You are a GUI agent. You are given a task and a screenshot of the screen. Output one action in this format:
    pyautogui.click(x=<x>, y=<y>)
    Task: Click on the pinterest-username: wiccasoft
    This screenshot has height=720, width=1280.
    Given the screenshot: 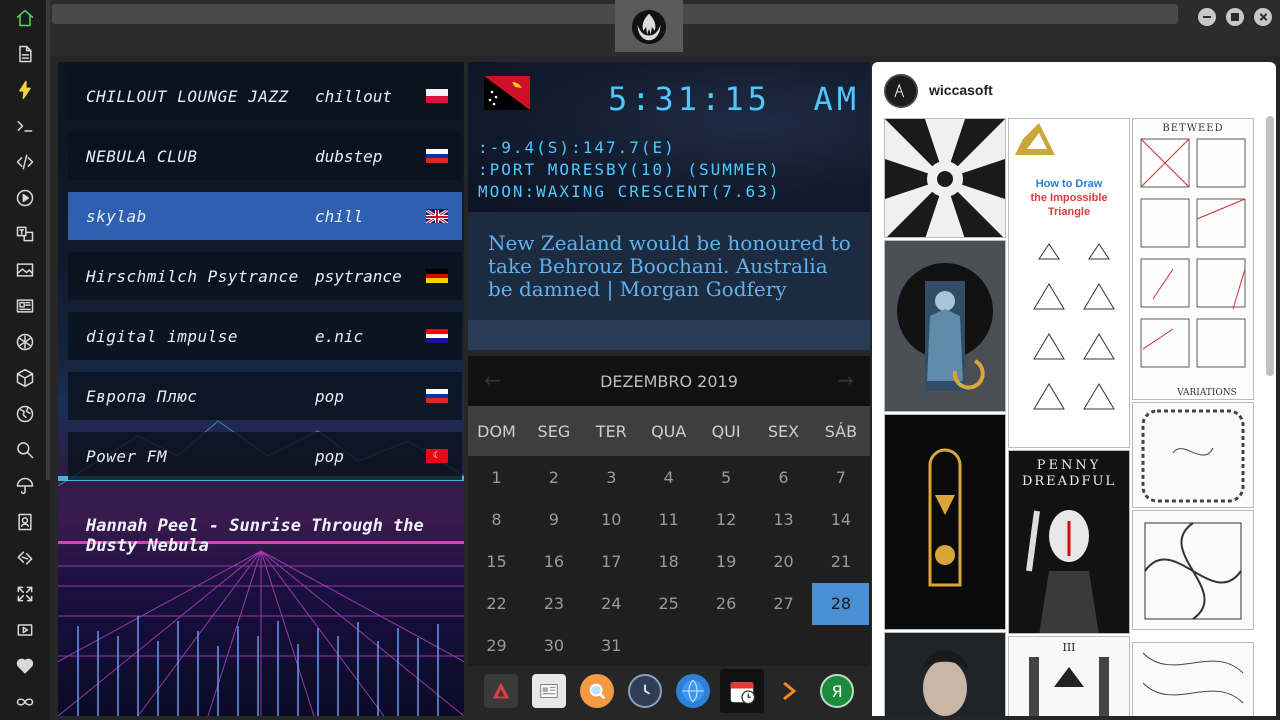 What is the action you would take?
    pyautogui.click(x=961, y=90)
    